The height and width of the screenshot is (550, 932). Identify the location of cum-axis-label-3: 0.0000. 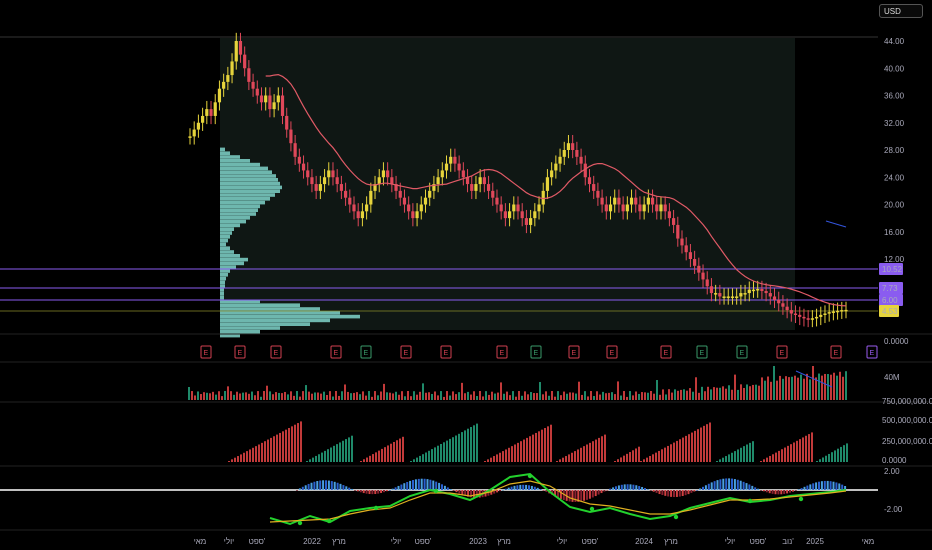
(894, 460).